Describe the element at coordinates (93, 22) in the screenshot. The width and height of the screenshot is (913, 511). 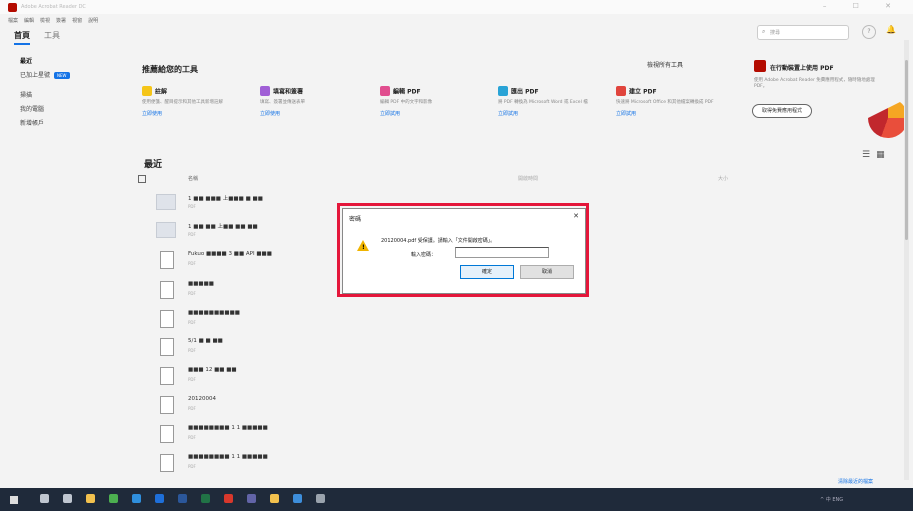
I see `menu-help: 說明` at that location.